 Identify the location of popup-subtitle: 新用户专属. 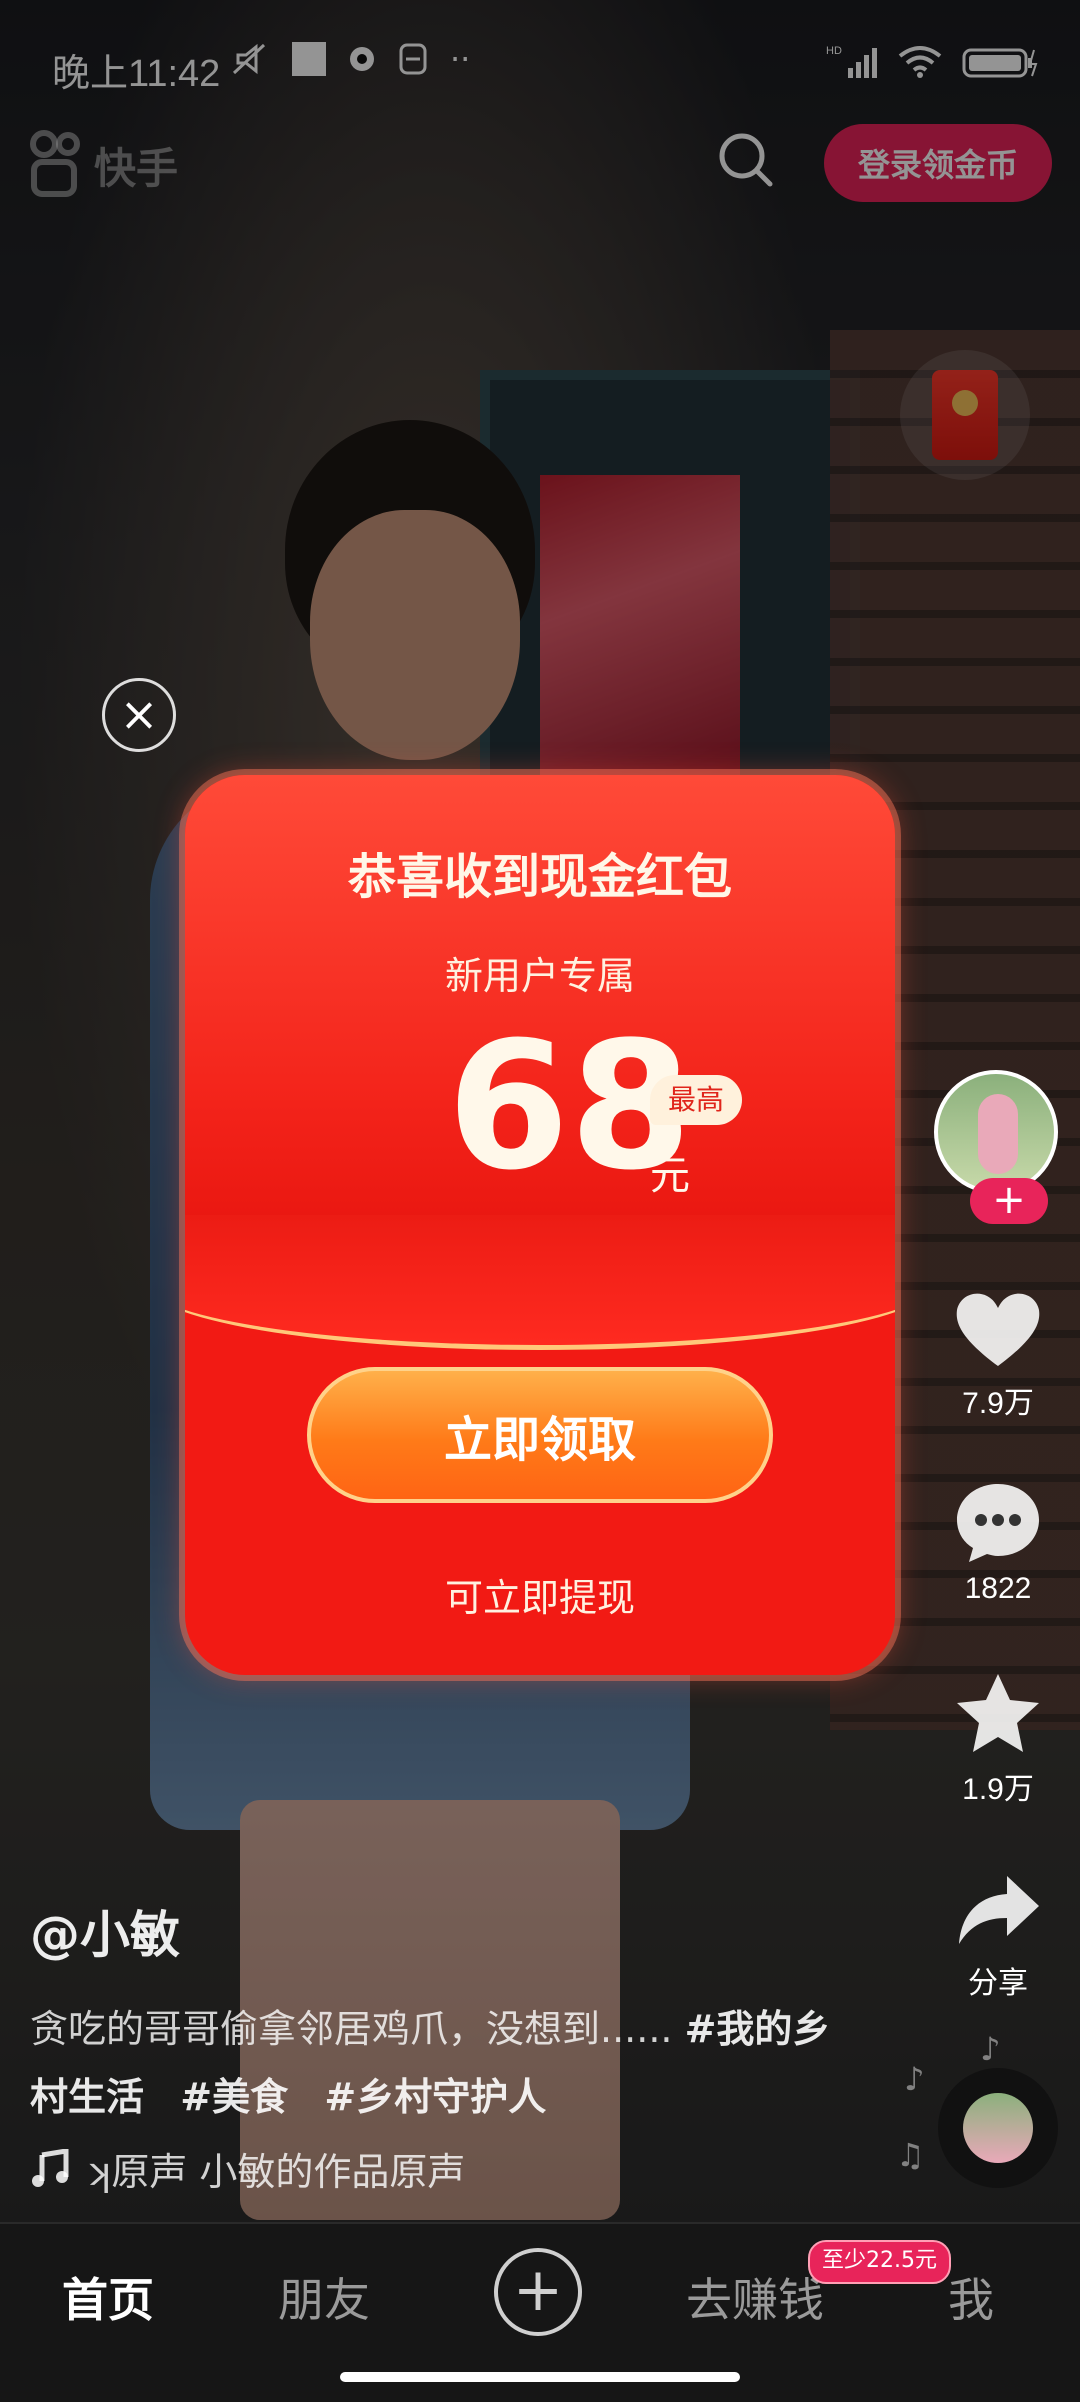
(539, 976).